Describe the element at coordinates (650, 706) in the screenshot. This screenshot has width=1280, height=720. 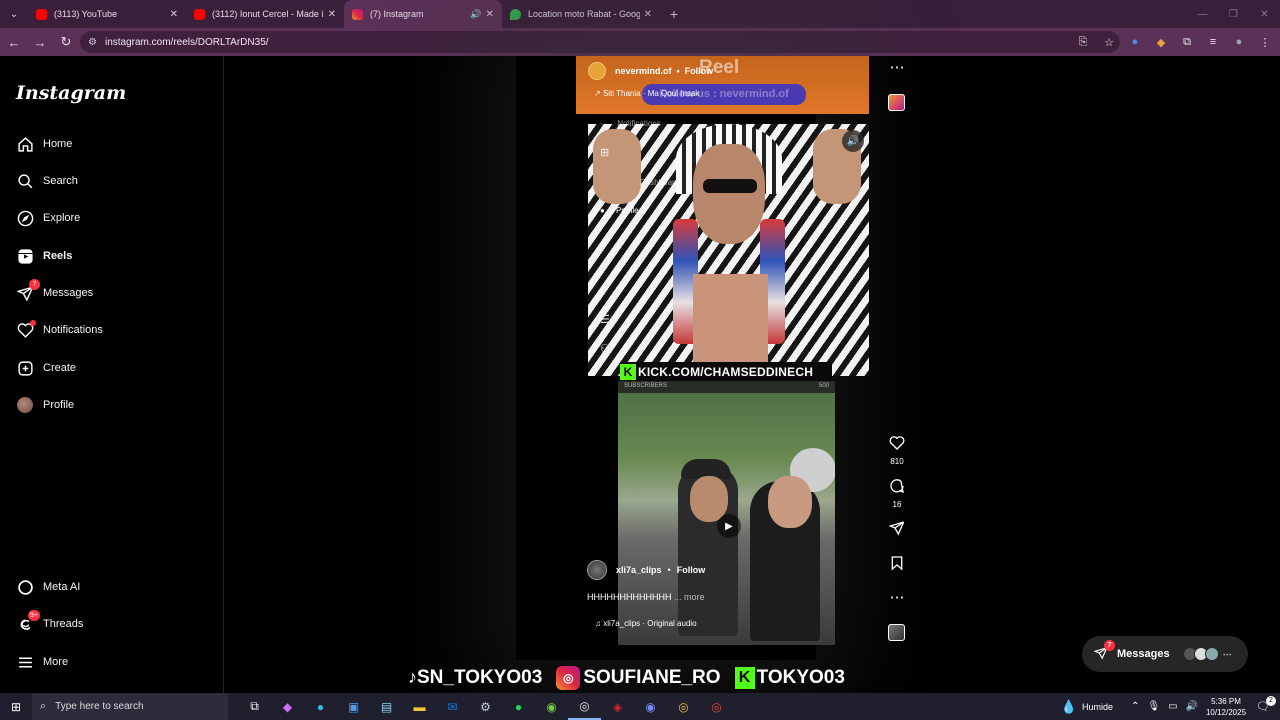
I see `discord-icon: ◉` at that location.